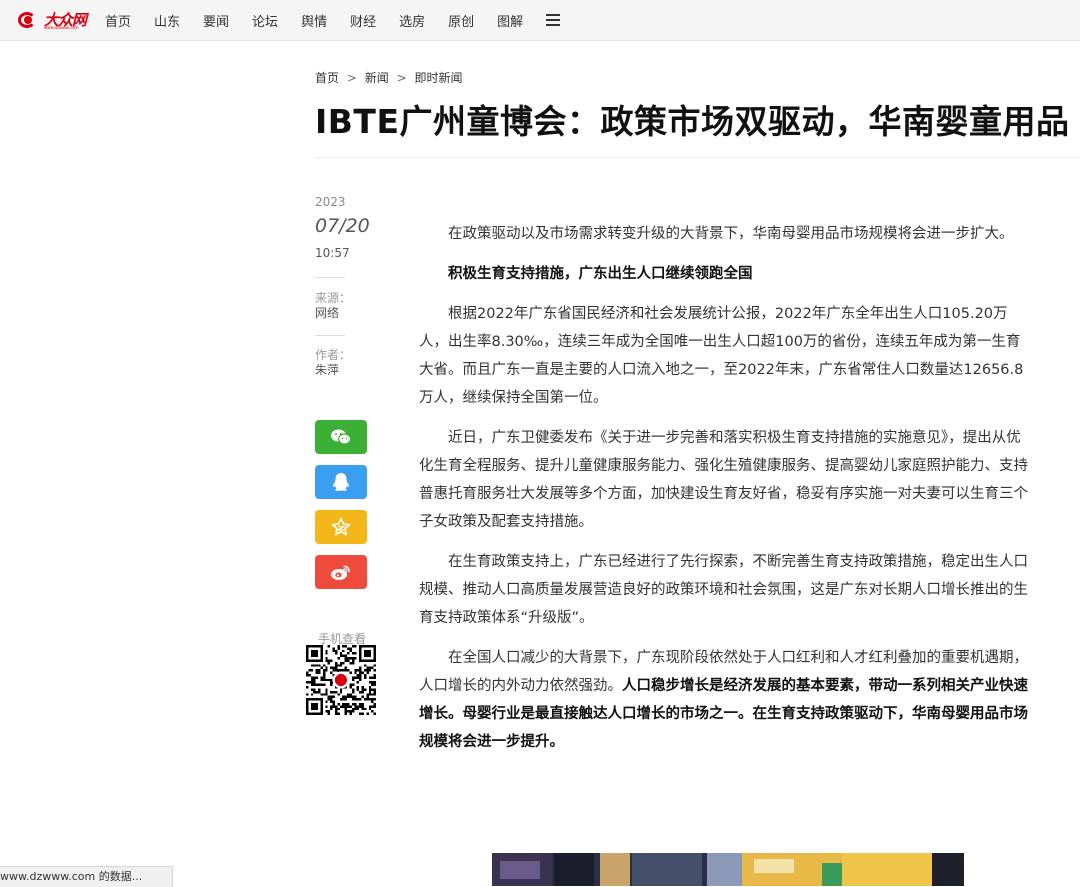 Image resolution: width=1080 pixels, height=887 pixels. Describe the element at coordinates (30, 20) in the screenshot. I see `logo-mark-icon` at that location.